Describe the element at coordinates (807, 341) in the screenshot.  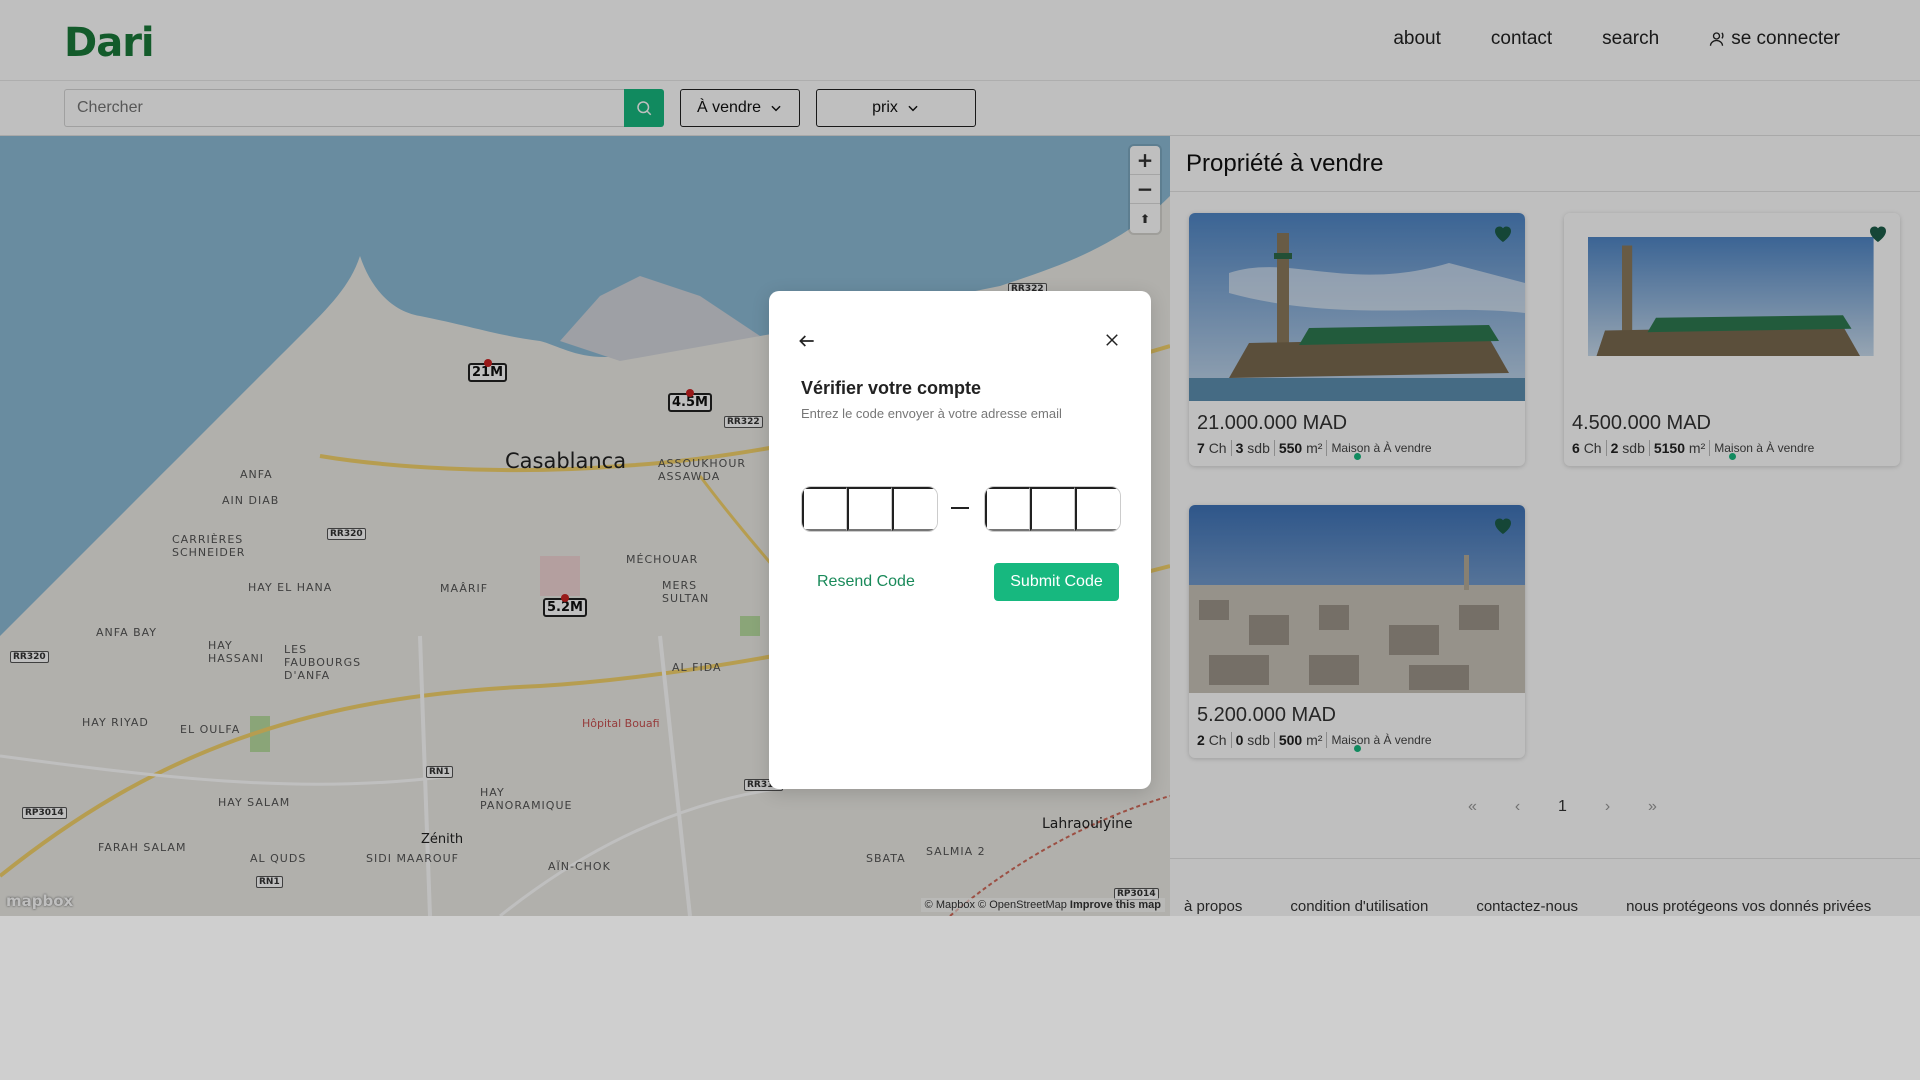
I see `back-arrow-icon` at that location.